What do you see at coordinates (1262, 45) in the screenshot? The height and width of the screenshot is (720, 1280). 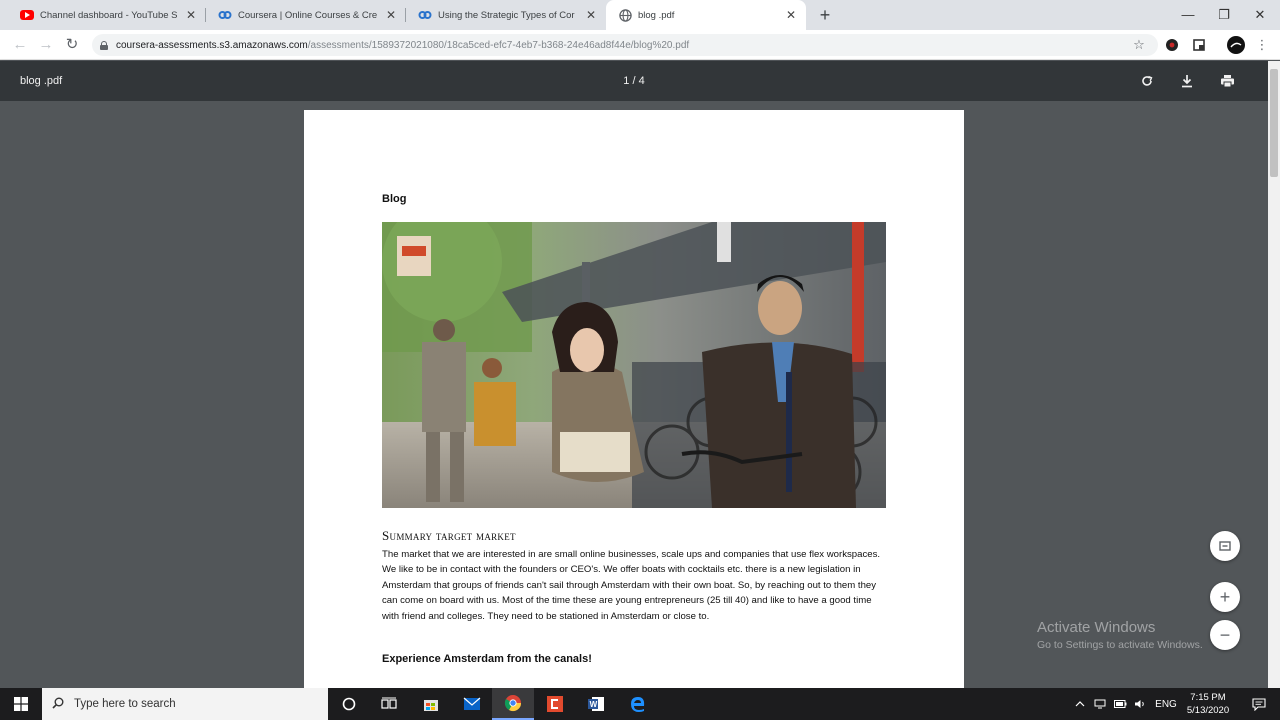 I see `menu-dots-icon: ⋮` at bounding box center [1262, 45].